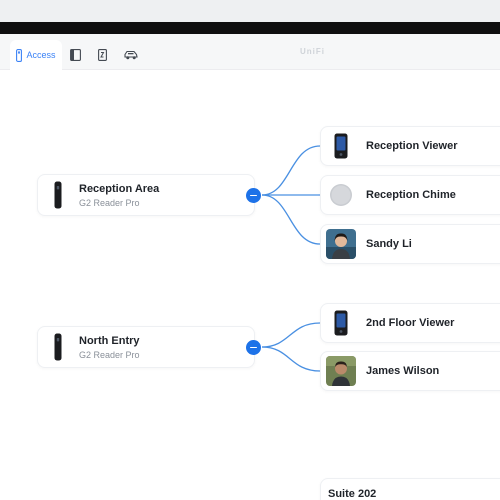 The height and width of the screenshot is (500, 500). What do you see at coordinates (291, 359) in the screenshot?
I see `link-james-wilson` at bounding box center [291, 359].